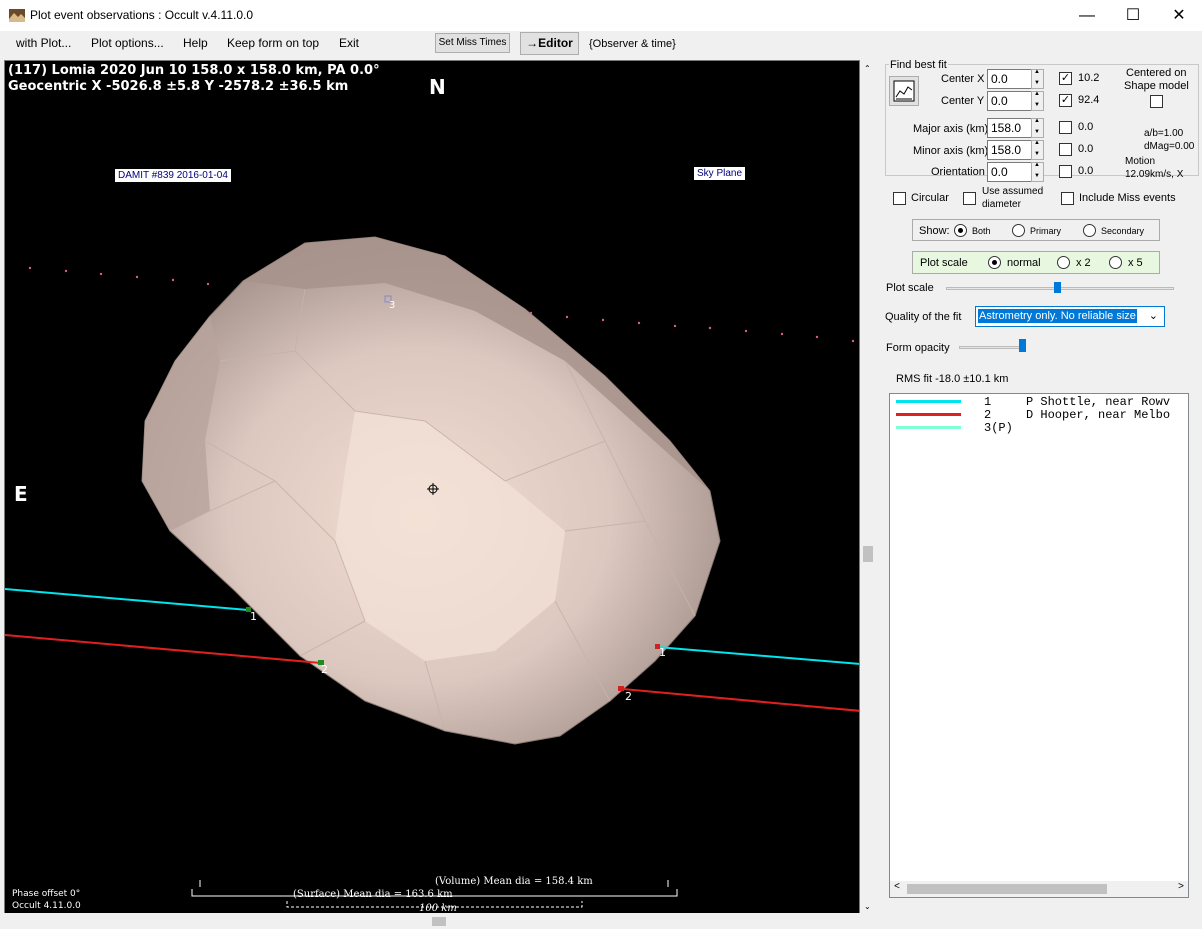 The image size is (1202, 929). What do you see at coordinates (1086, 149) in the screenshot?
I see `minor-axis-check-value: 0.0` at bounding box center [1086, 149].